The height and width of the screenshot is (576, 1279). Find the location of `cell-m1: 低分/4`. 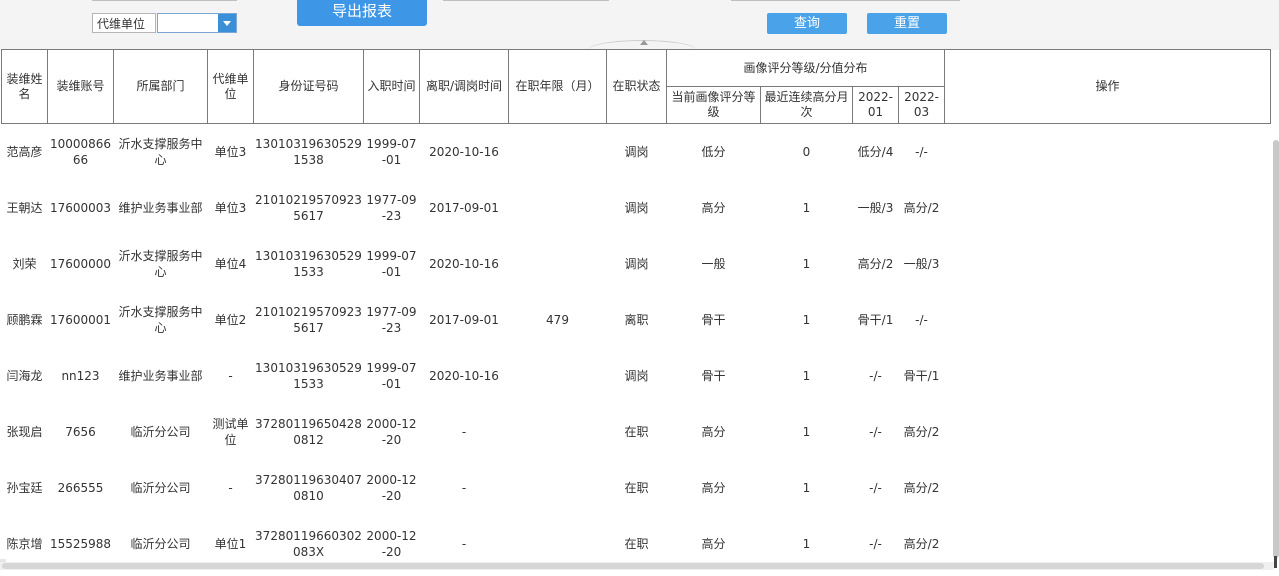

cell-m1: 低分/4 is located at coordinates (875, 152).